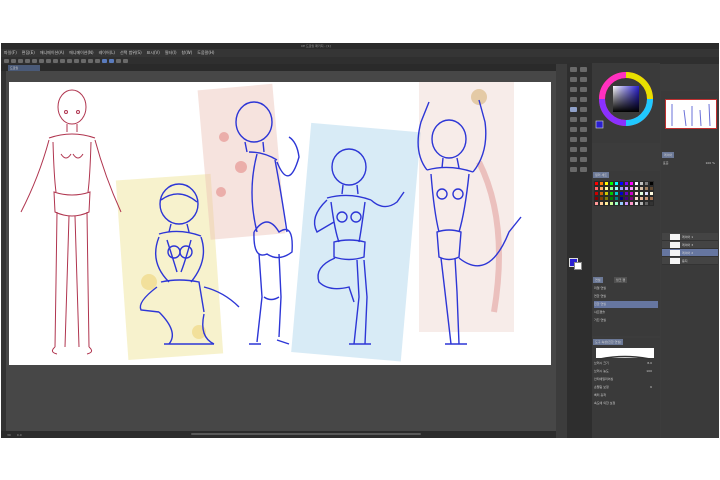 The image size is (720, 480). Describe the element at coordinates (83, 60) in the screenshot. I see `lasso-icon` at that location.